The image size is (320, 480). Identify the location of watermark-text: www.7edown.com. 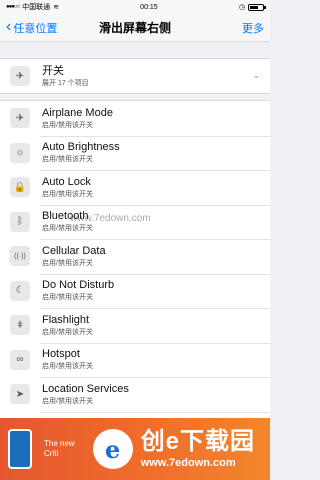
(110, 218).